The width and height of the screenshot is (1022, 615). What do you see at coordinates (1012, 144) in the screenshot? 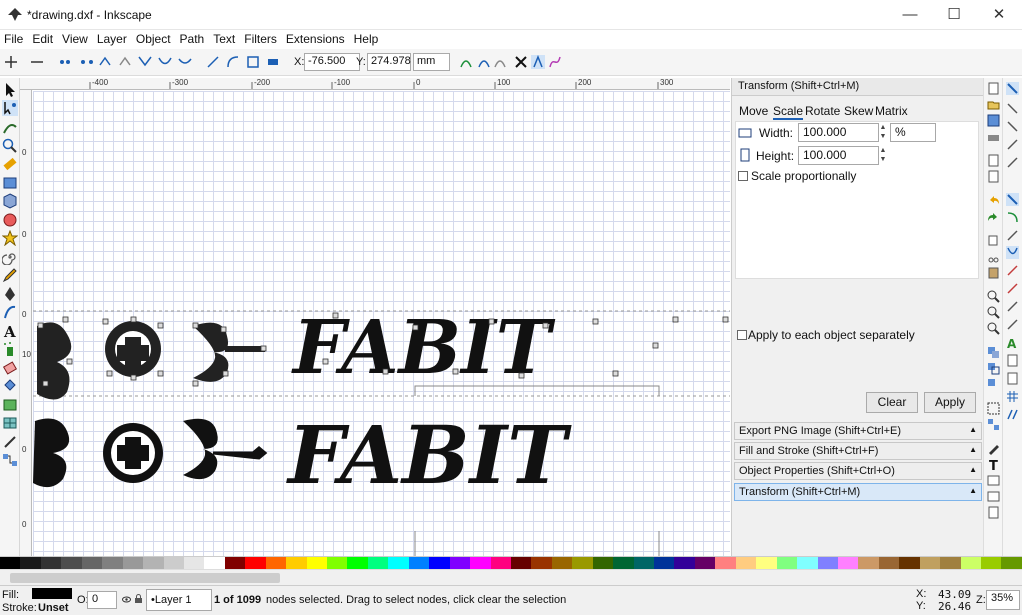
I see `snap-bbox-corner-icon` at bounding box center [1012, 144].